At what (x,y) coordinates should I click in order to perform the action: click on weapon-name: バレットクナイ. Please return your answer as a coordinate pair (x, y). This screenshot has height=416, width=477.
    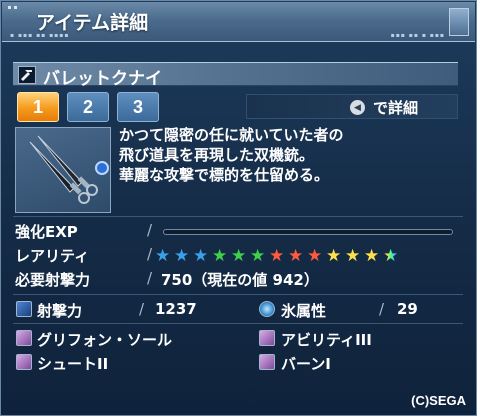
    Looking at the image, I should click on (102, 79).